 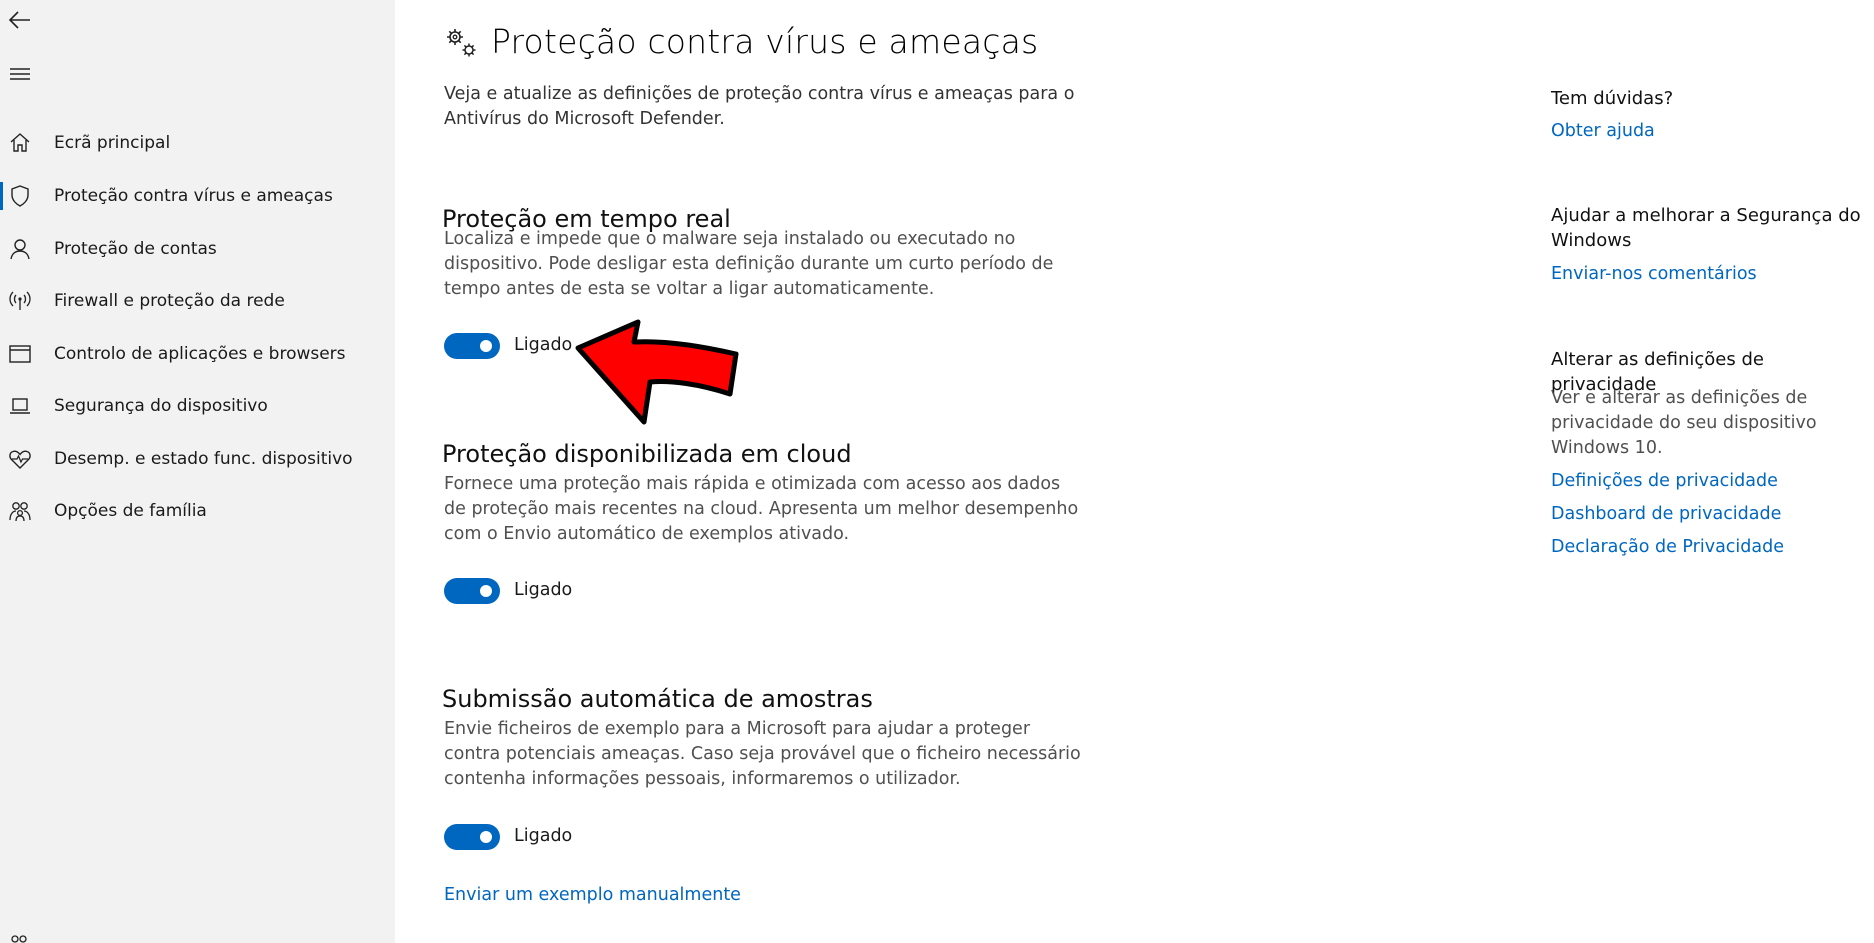 What do you see at coordinates (472, 837) in the screenshot?
I see `sample-submission-toggle` at bounding box center [472, 837].